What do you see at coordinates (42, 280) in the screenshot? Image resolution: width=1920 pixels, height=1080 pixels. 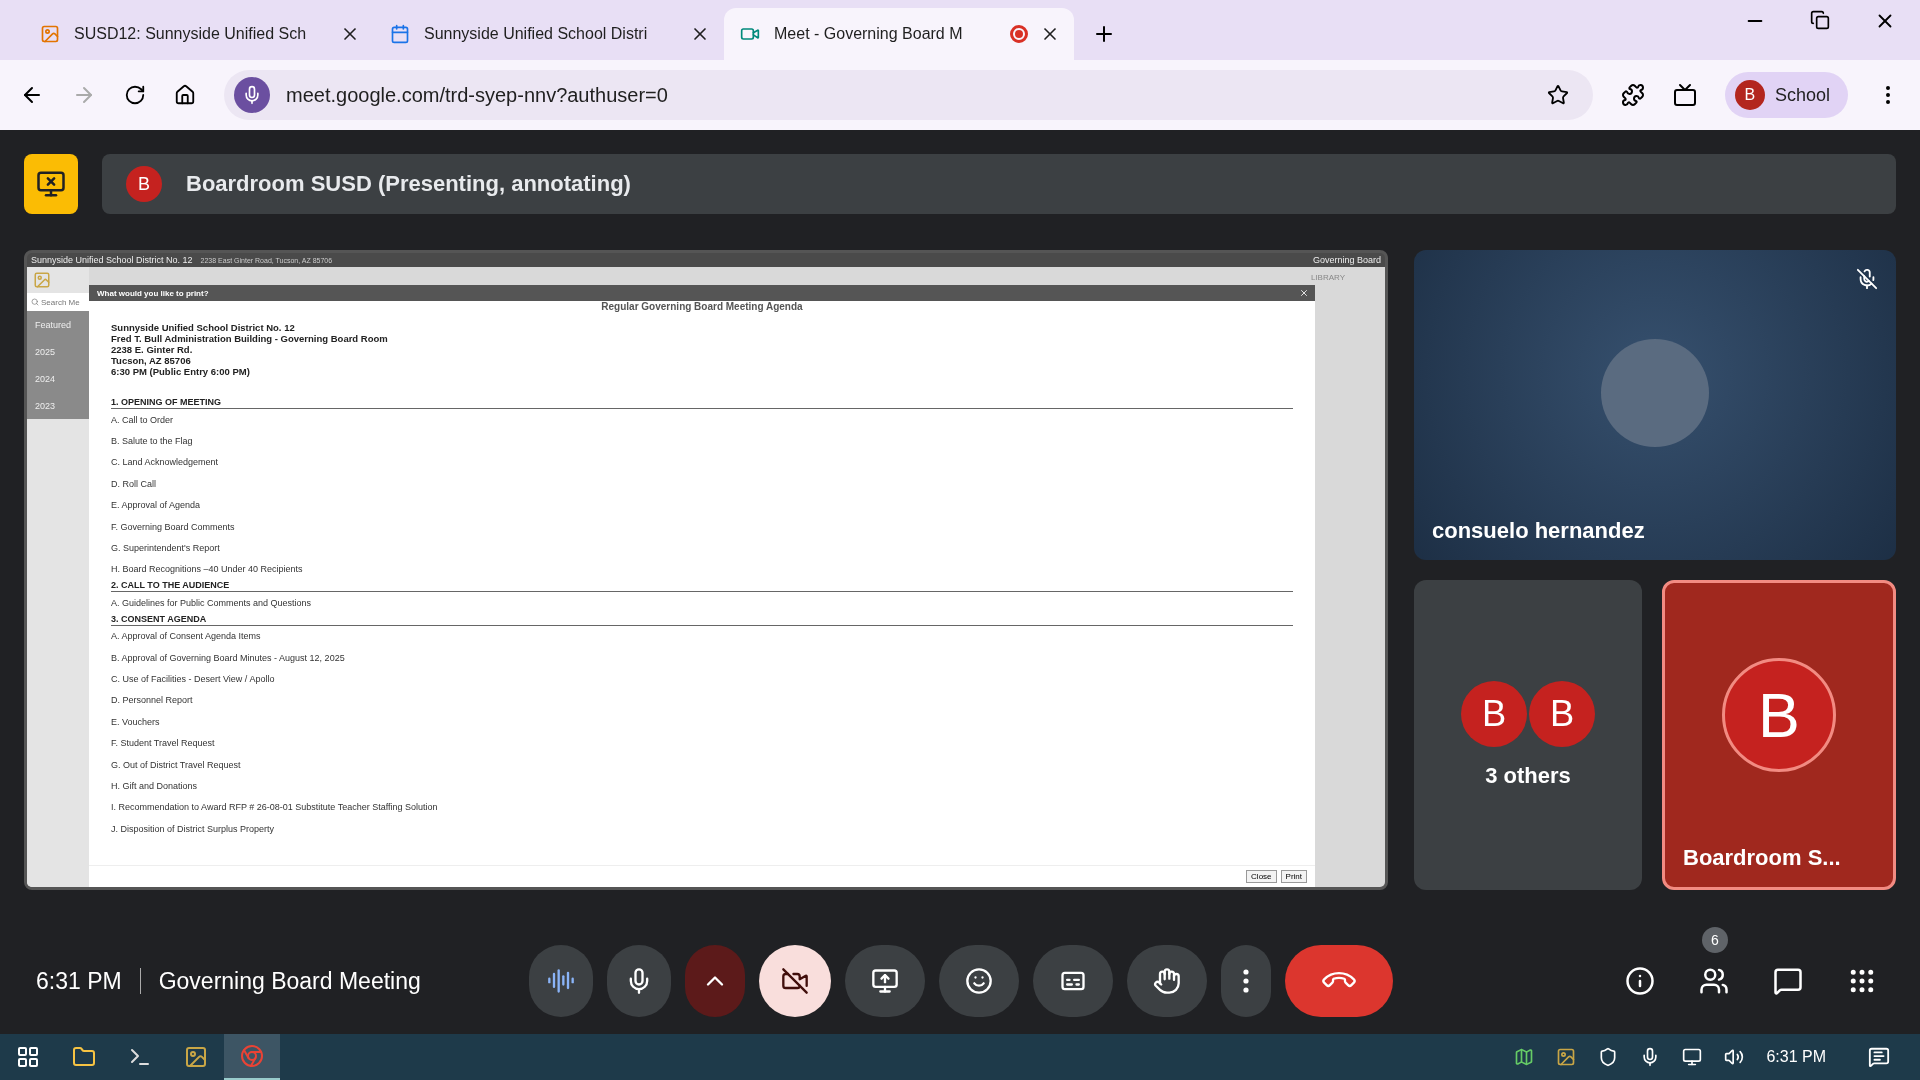 I see `logo-icon` at bounding box center [42, 280].